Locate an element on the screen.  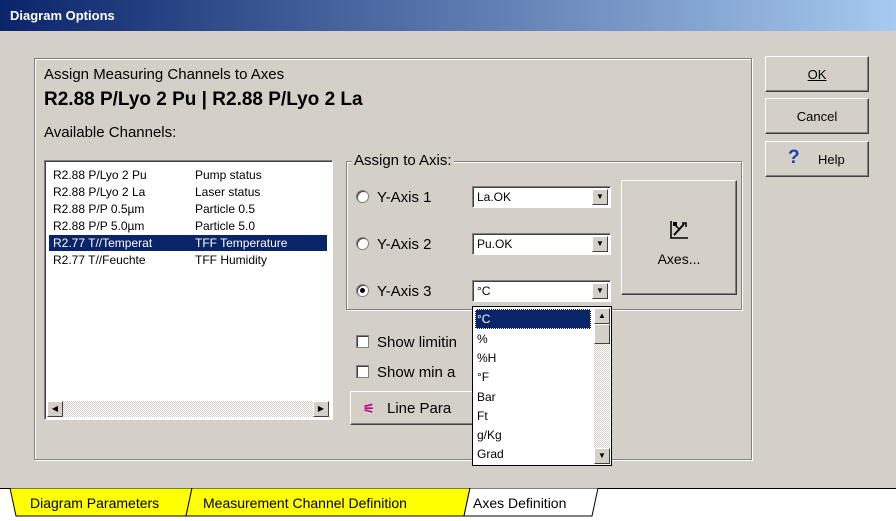
scroll-up-icon: ▲ is located at coordinates (602, 316).